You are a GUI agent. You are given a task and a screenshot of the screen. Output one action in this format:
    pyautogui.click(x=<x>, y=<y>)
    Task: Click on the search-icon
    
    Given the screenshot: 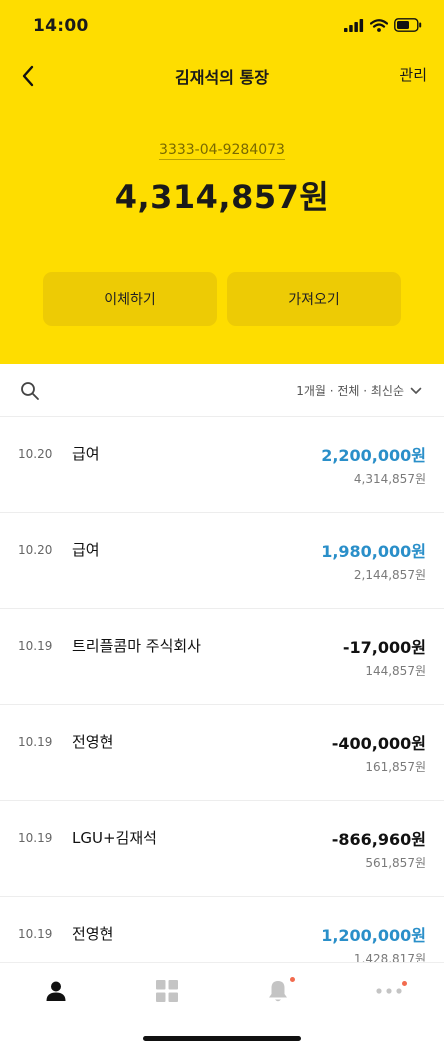 What is the action you would take?
    pyautogui.click(x=30, y=391)
    